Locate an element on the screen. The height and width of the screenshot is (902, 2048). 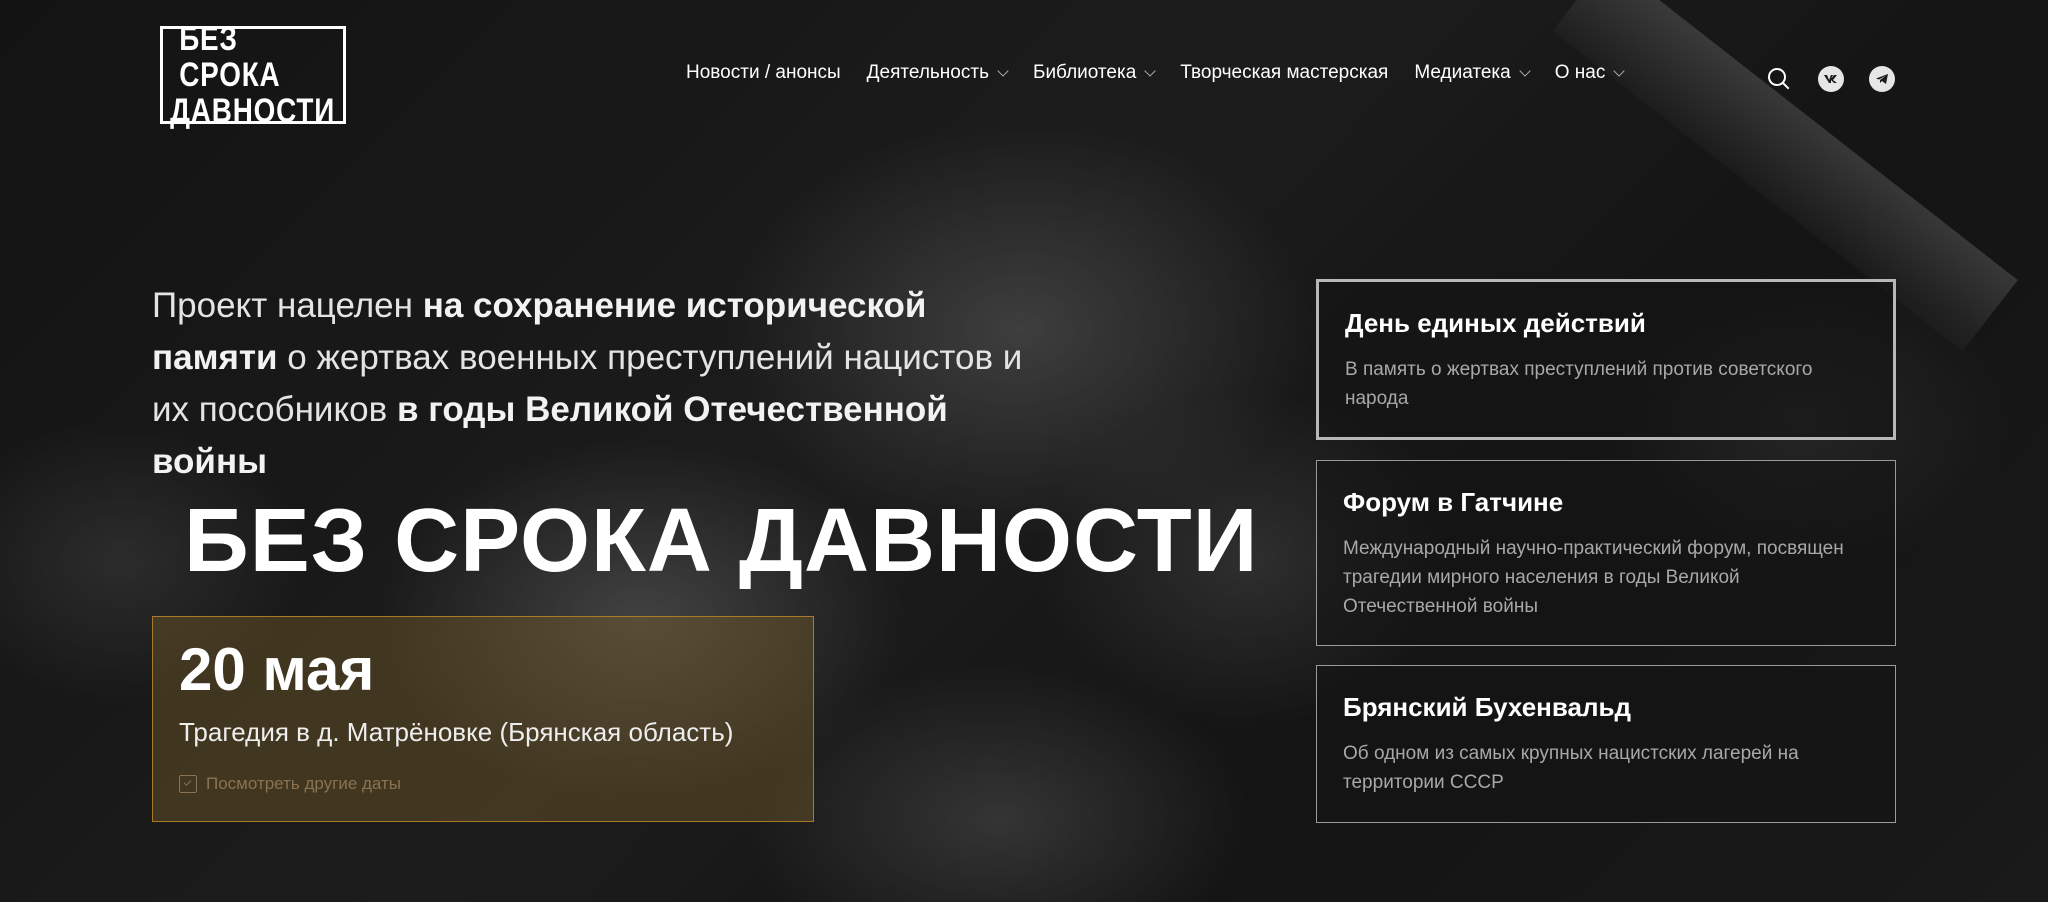
header-icons is located at coordinates (1844, 79).